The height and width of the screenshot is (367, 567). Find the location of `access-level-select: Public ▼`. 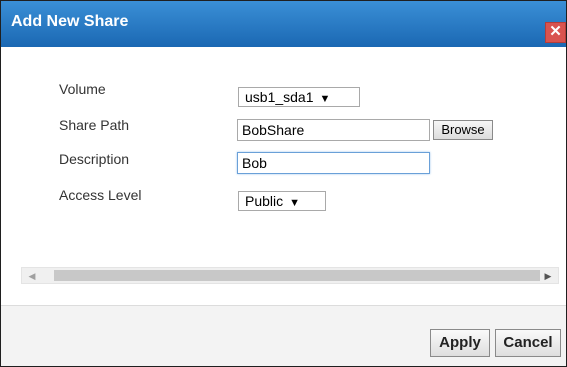

access-level-select: Public ▼ is located at coordinates (282, 201).